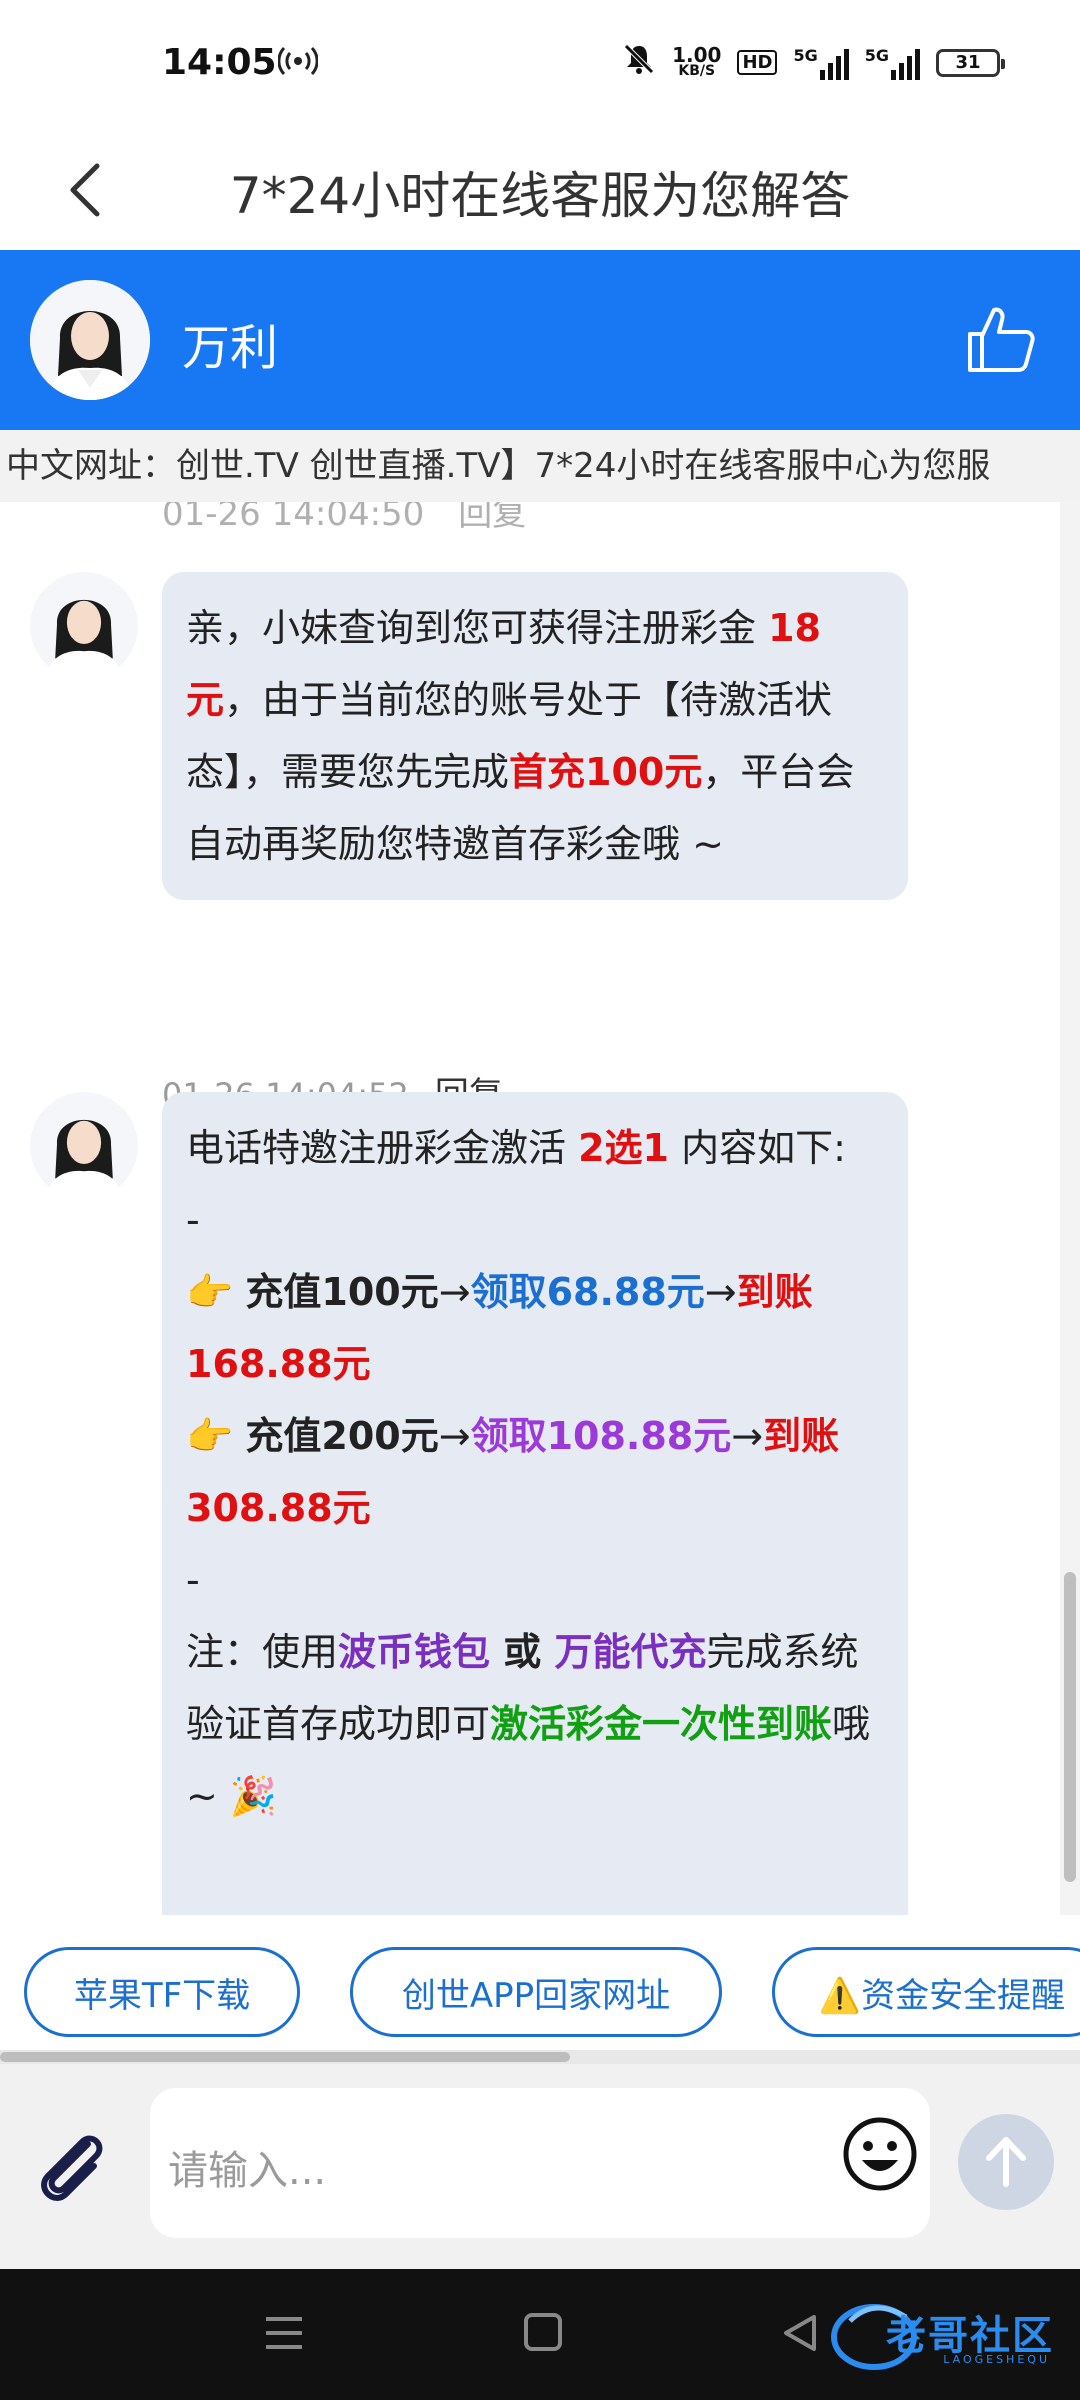 Image resolution: width=1080 pixels, height=2400 pixels. I want to click on chips-scrollbar, so click(540, 2057).